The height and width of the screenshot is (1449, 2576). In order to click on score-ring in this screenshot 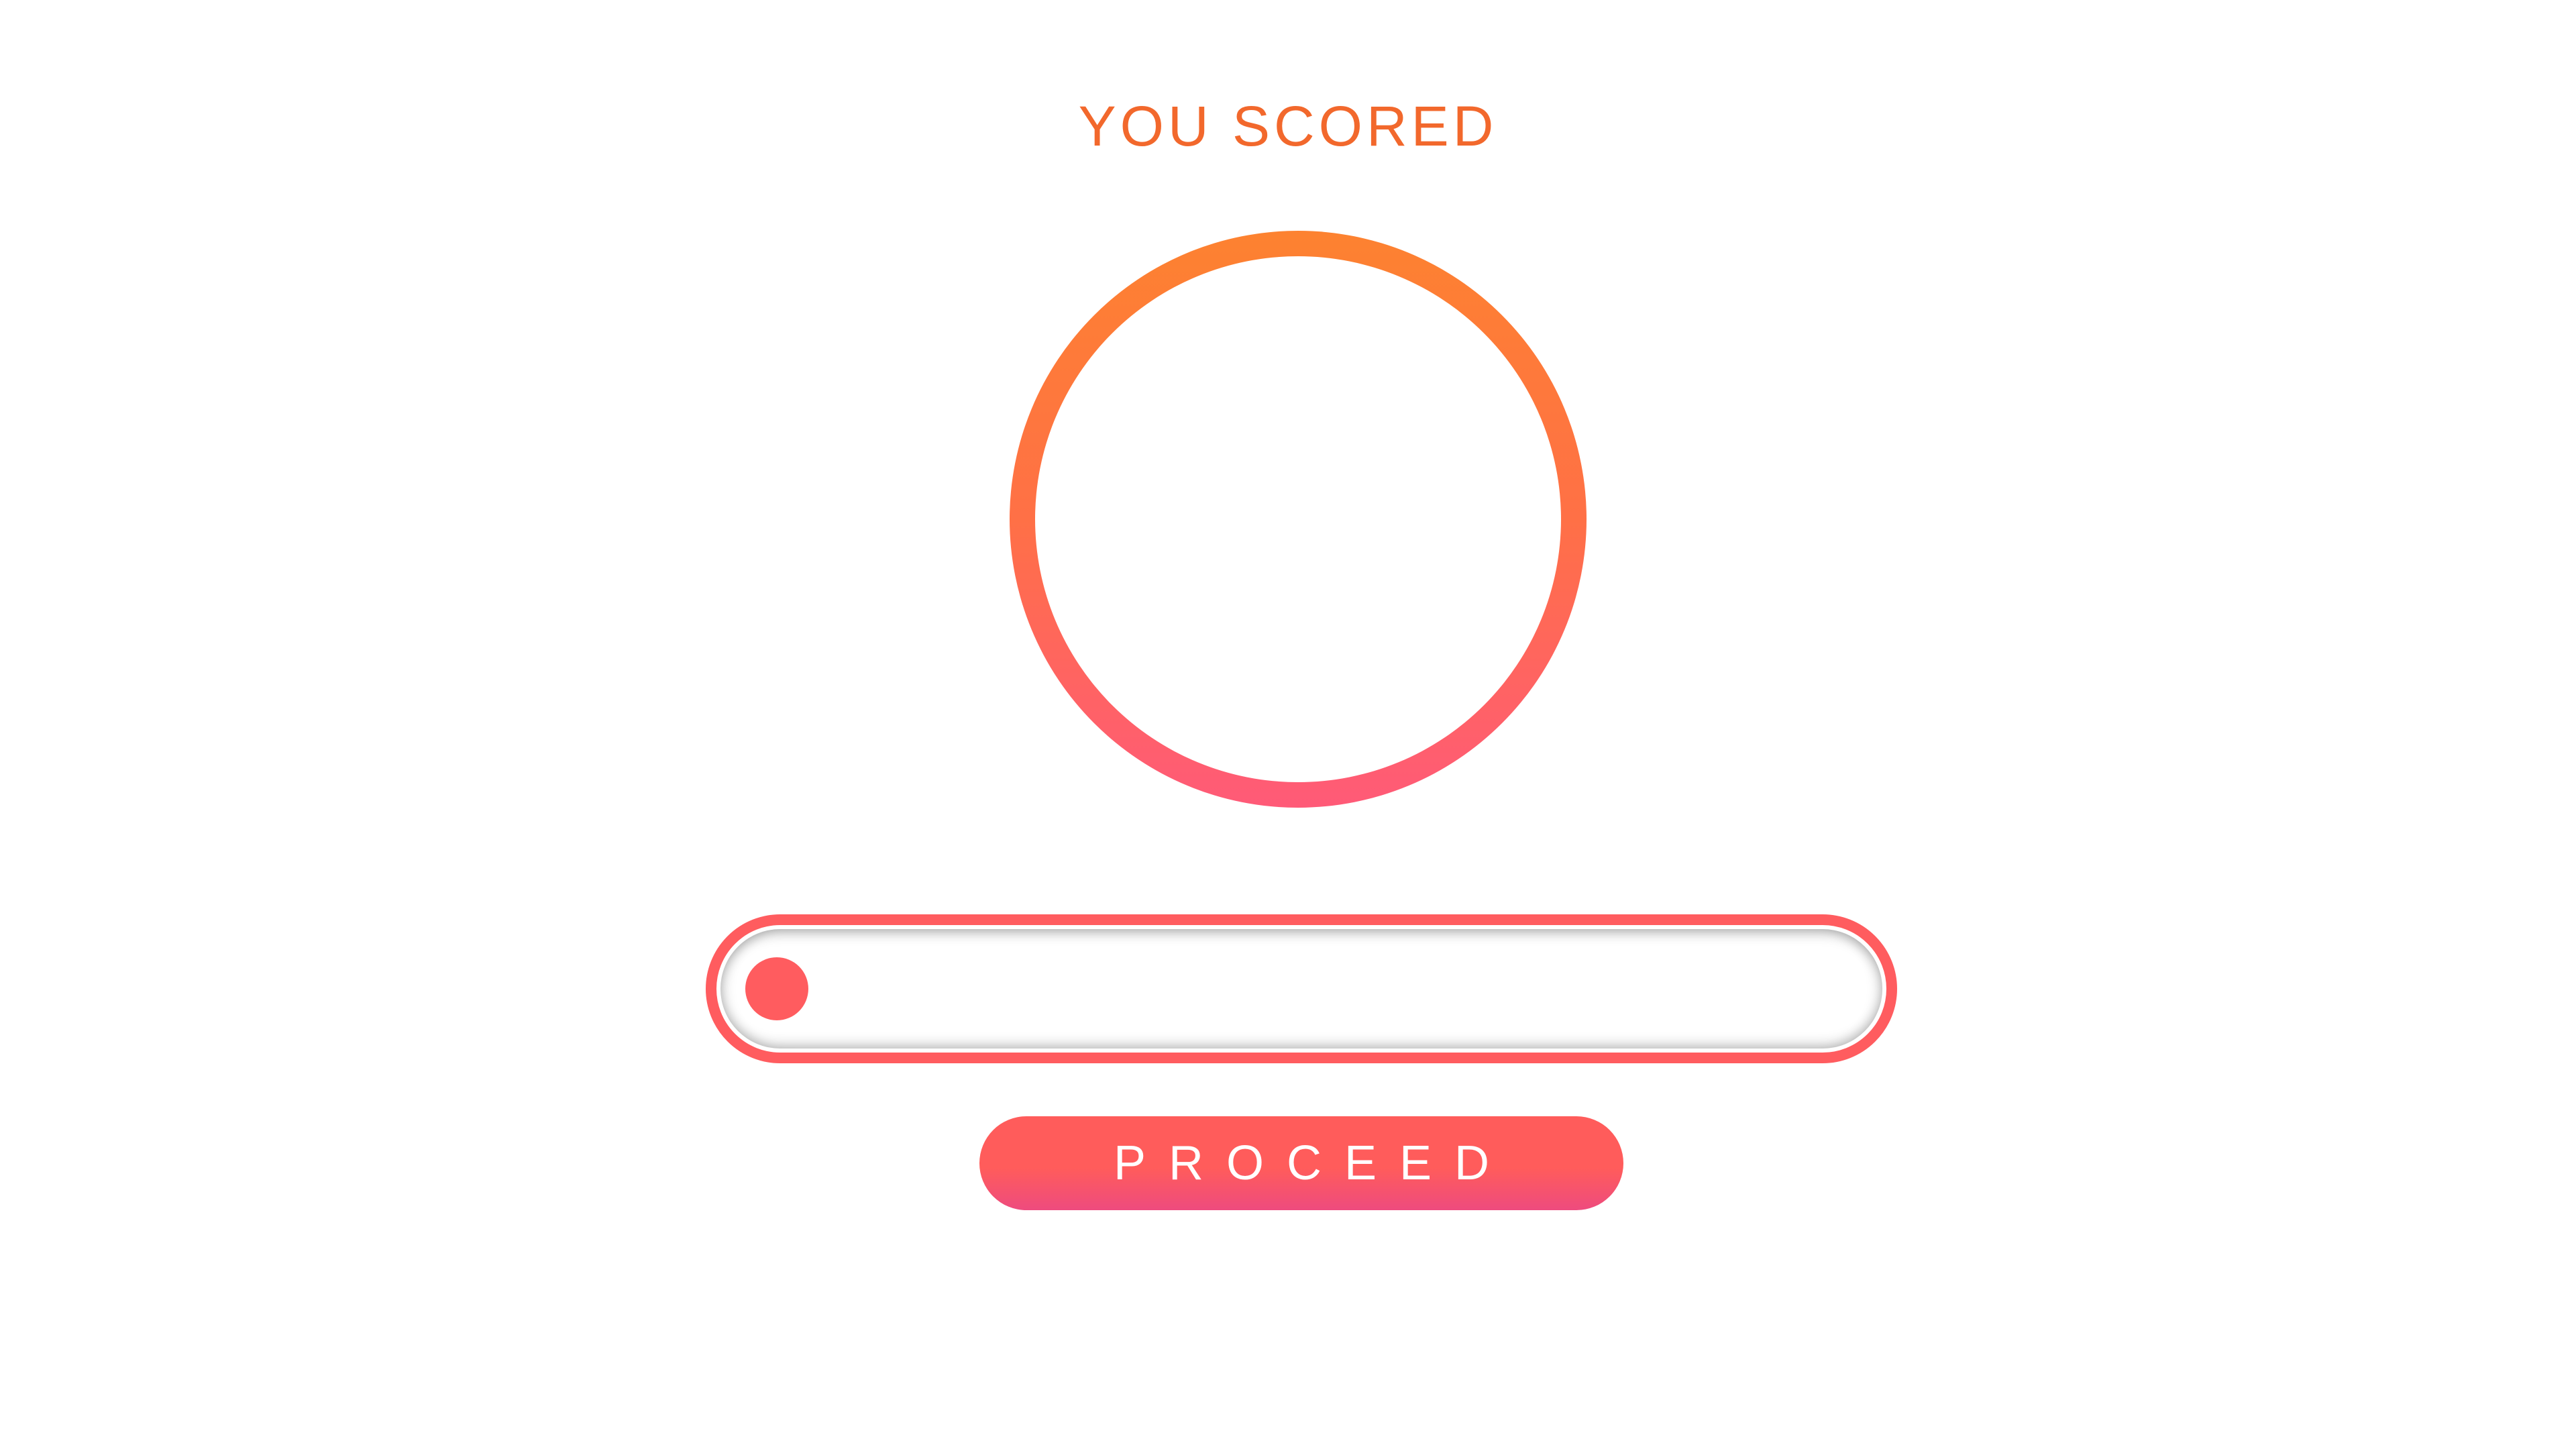, I will do `click(1298, 519)`.